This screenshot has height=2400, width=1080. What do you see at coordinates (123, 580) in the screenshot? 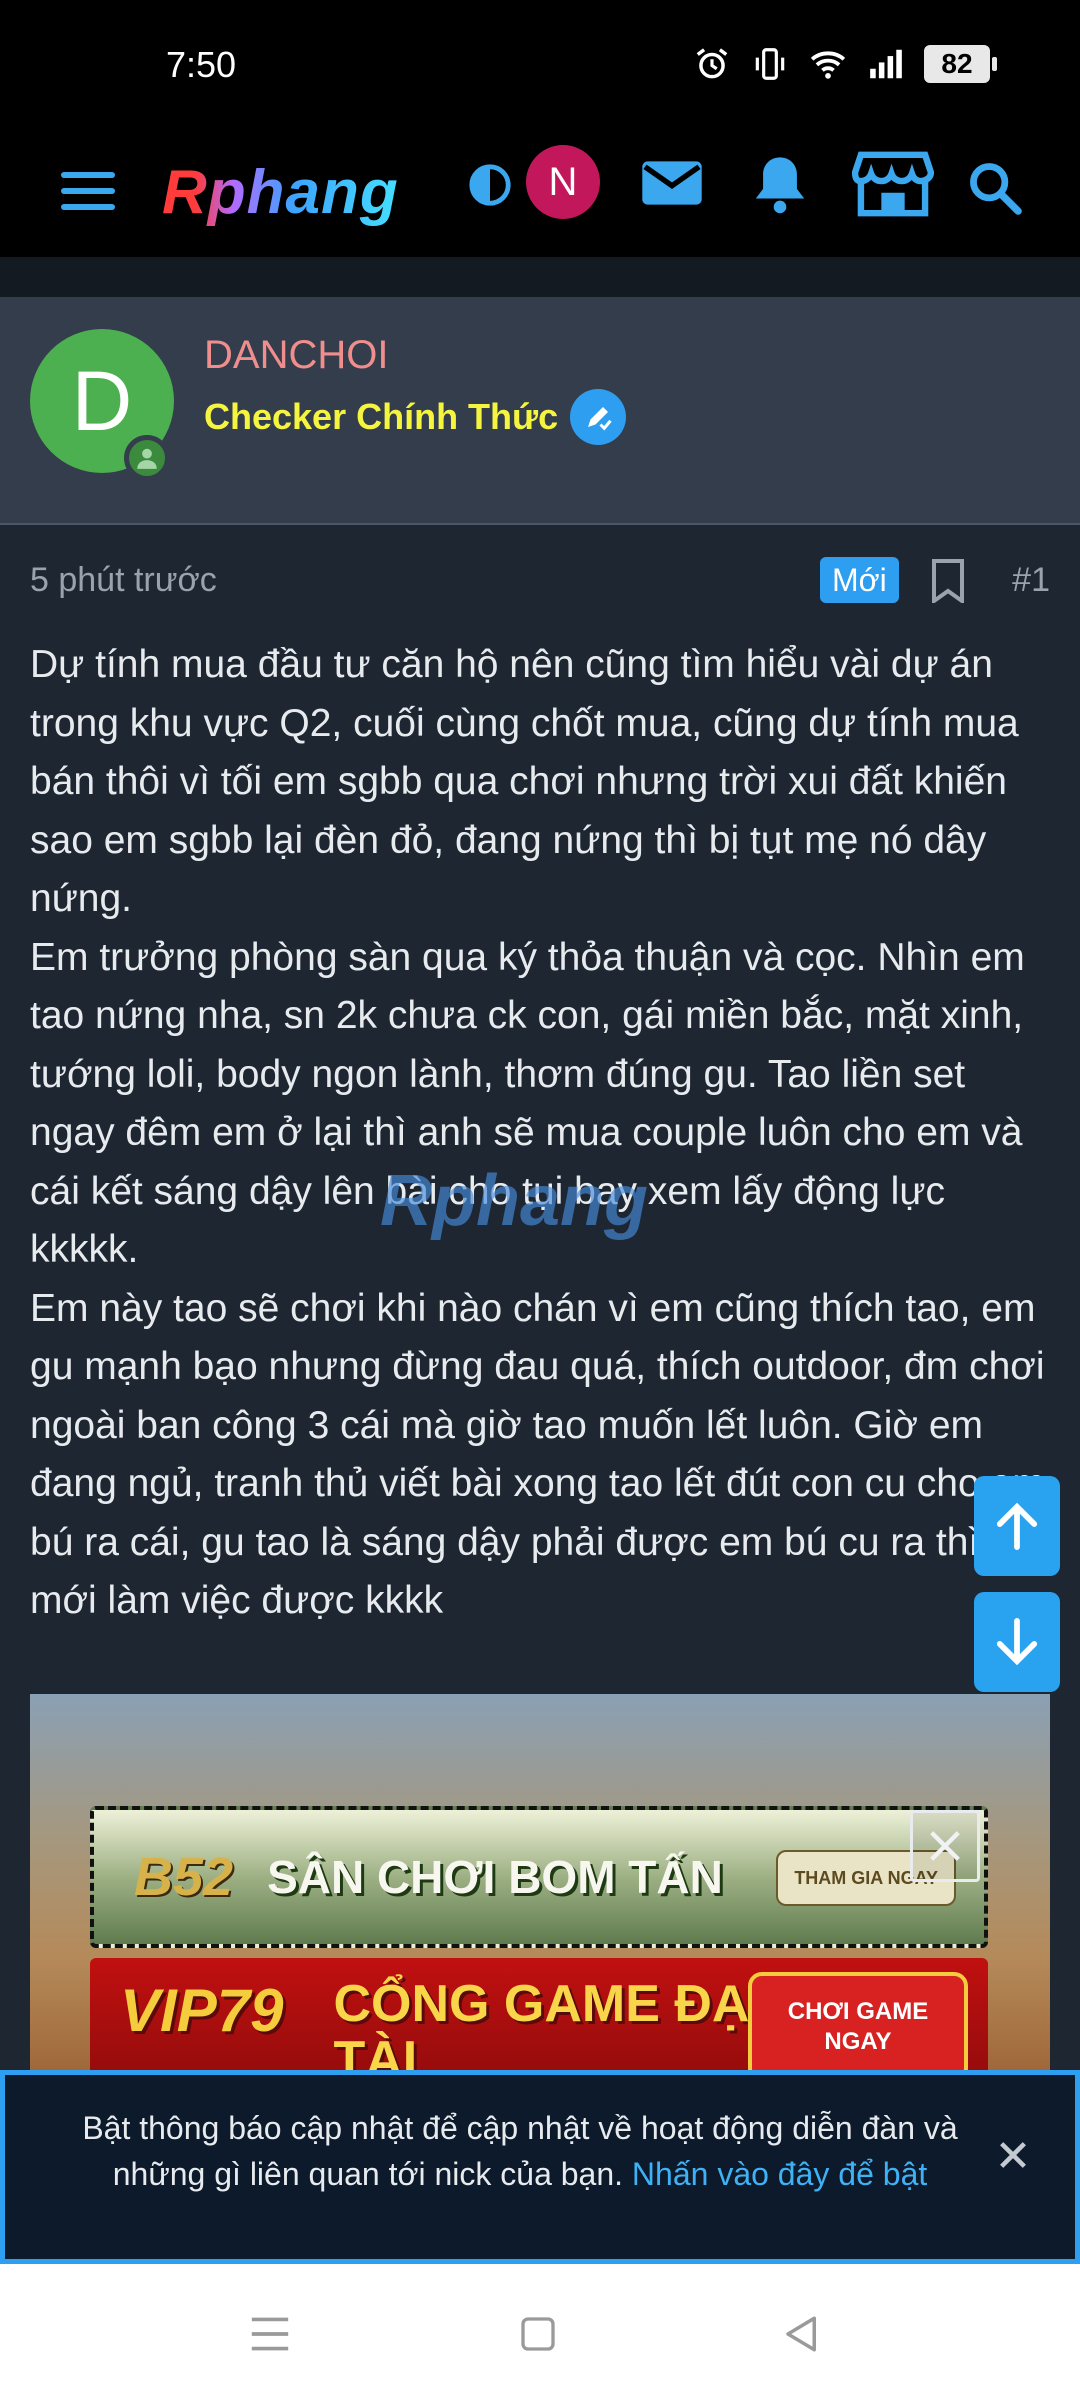
I see `post-time: 5 phút trước` at bounding box center [123, 580].